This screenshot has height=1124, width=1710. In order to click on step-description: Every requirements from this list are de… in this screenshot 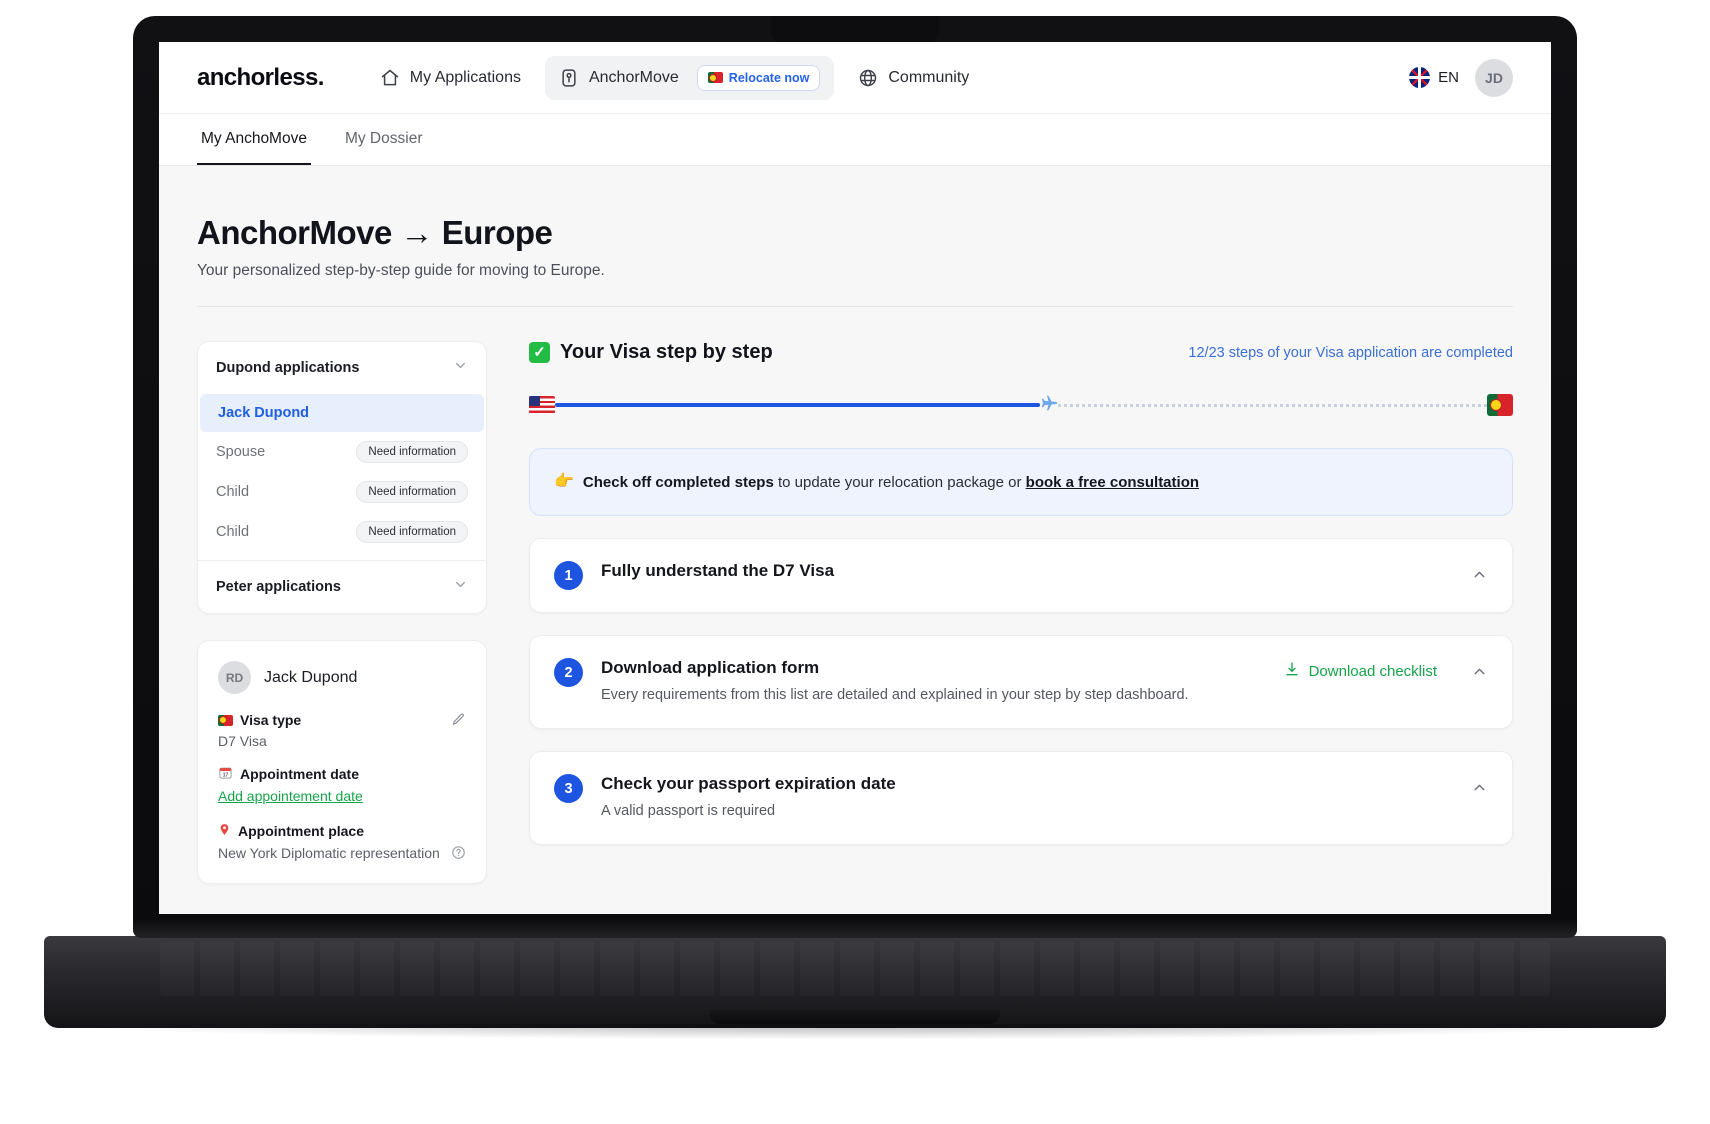, I will do `click(895, 695)`.